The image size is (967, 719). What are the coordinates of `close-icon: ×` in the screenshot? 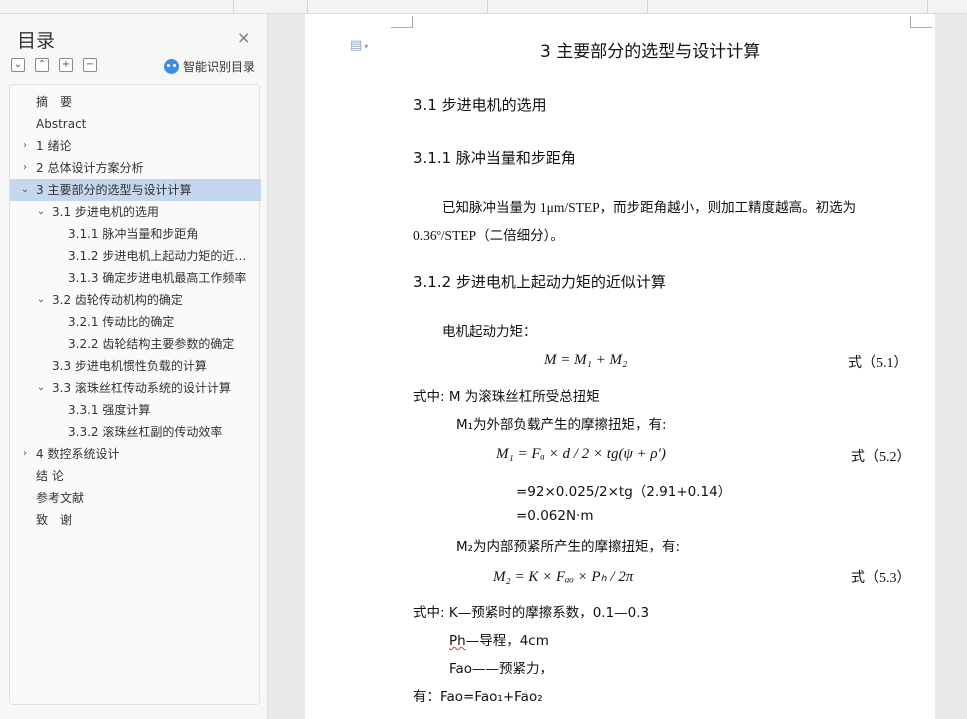 It's located at (243, 37).